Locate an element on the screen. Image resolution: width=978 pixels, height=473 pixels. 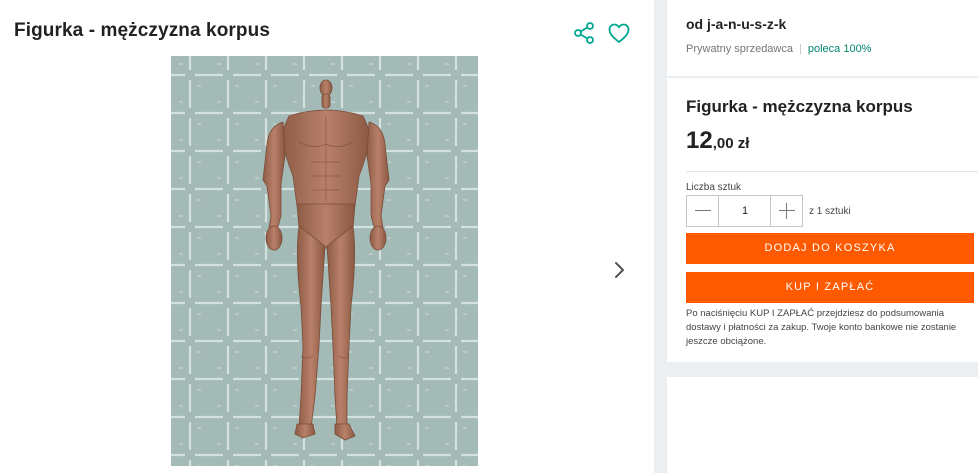
price: 12,00 zł is located at coordinates (717, 141).